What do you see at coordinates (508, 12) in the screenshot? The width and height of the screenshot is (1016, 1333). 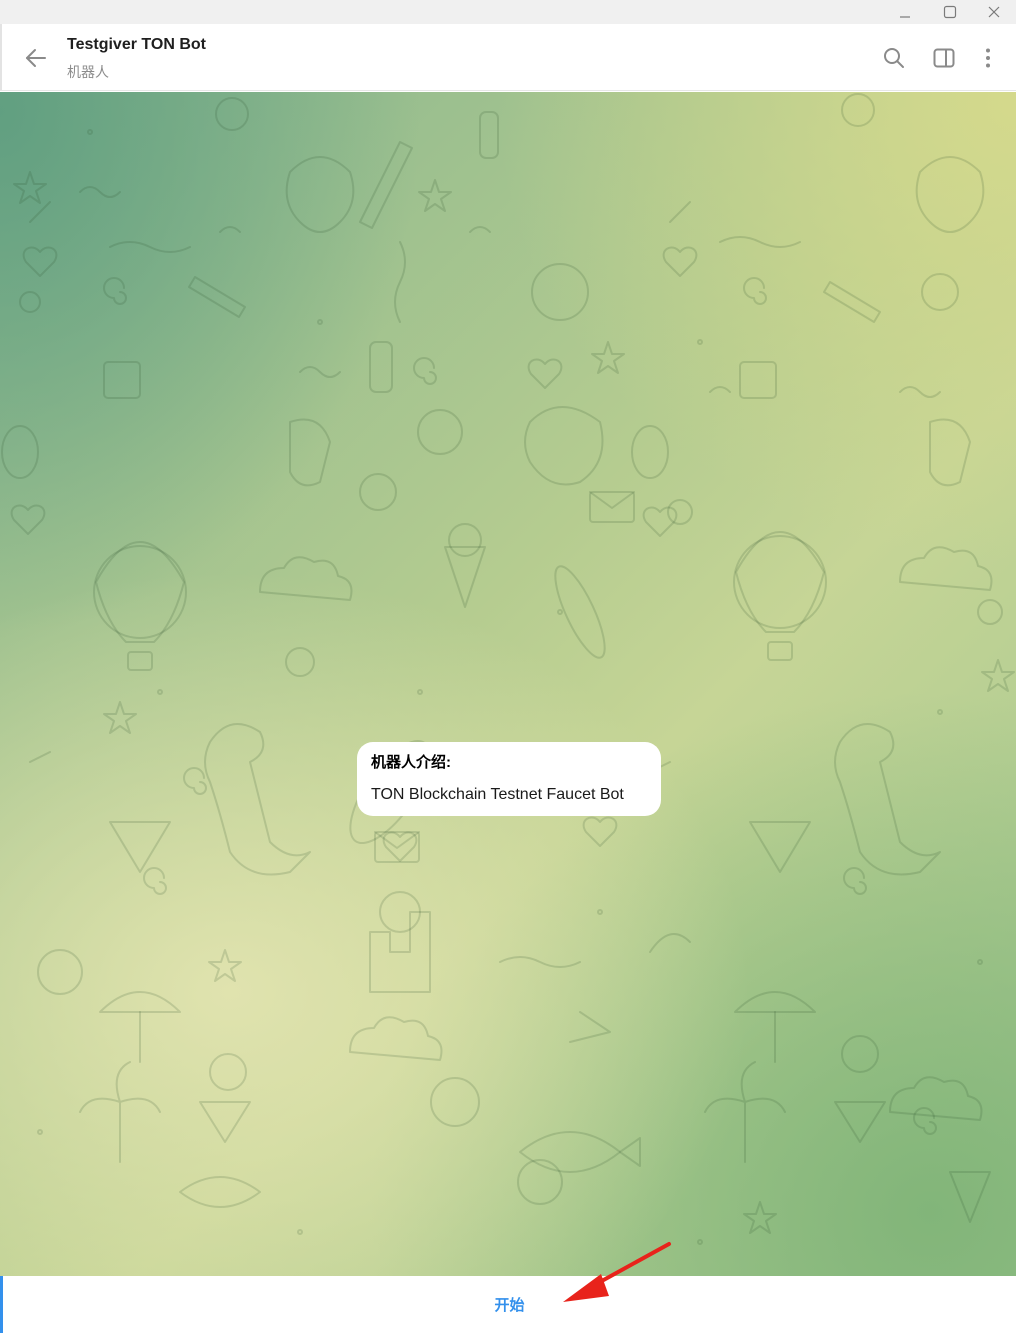 I see `window-titlebar` at bounding box center [508, 12].